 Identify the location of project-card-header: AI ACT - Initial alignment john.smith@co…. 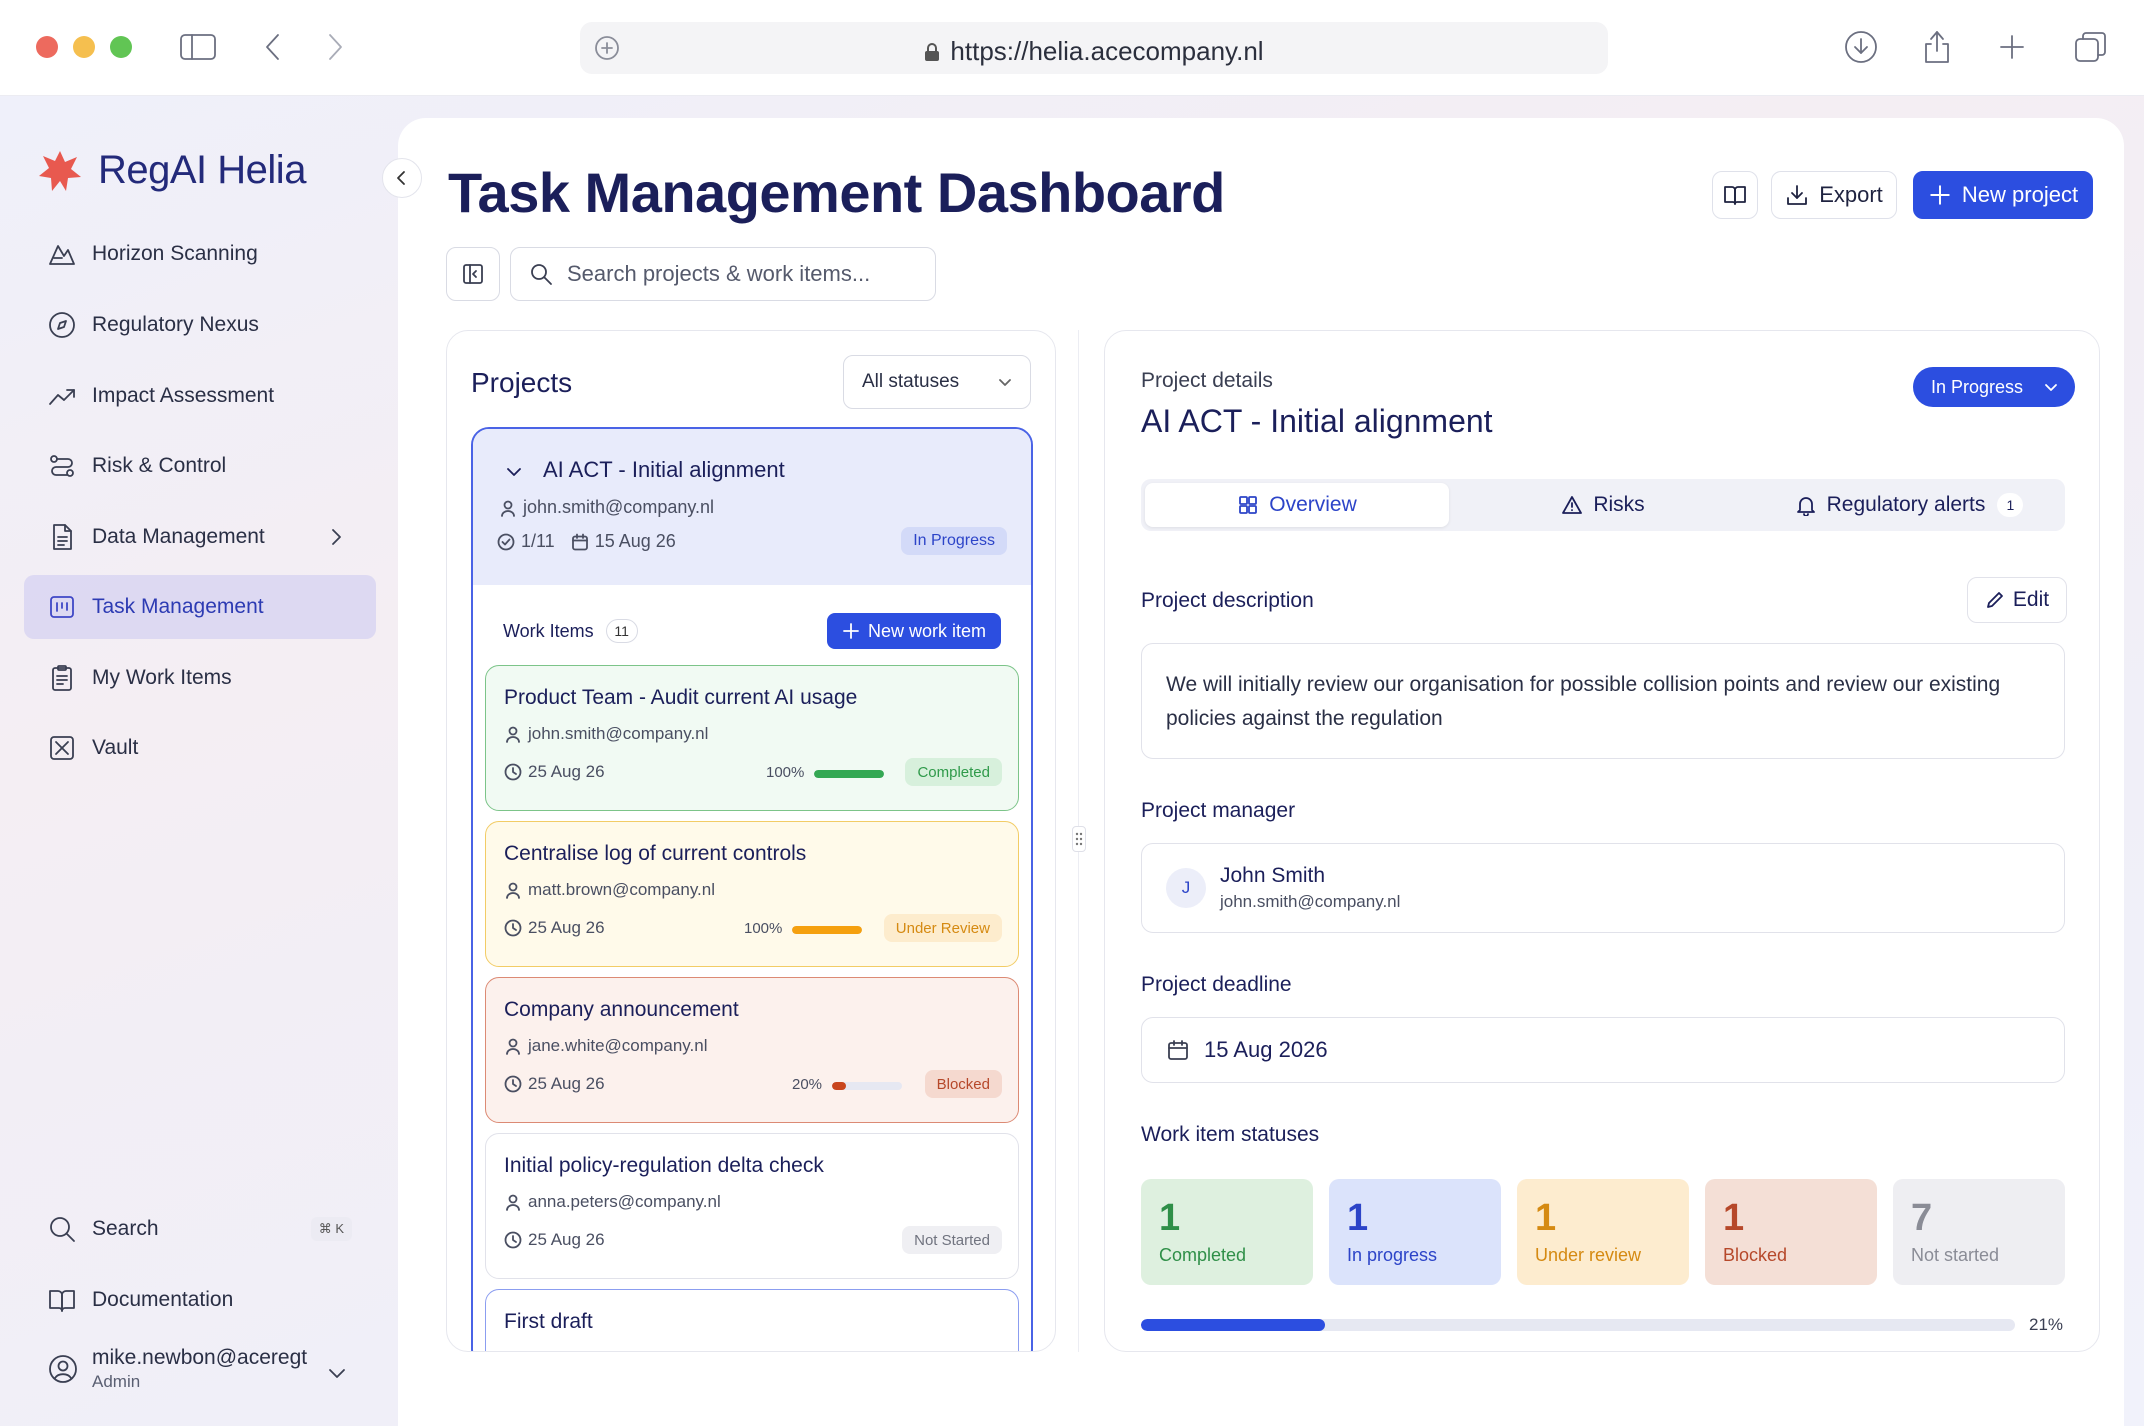
(752, 507).